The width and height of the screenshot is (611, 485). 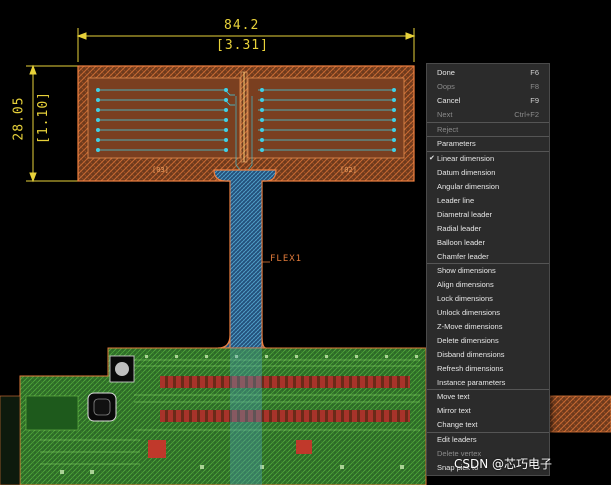 I want to click on menu-item-z-move-dimensions: Z-Move dimensions, so click(x=488, y=327).